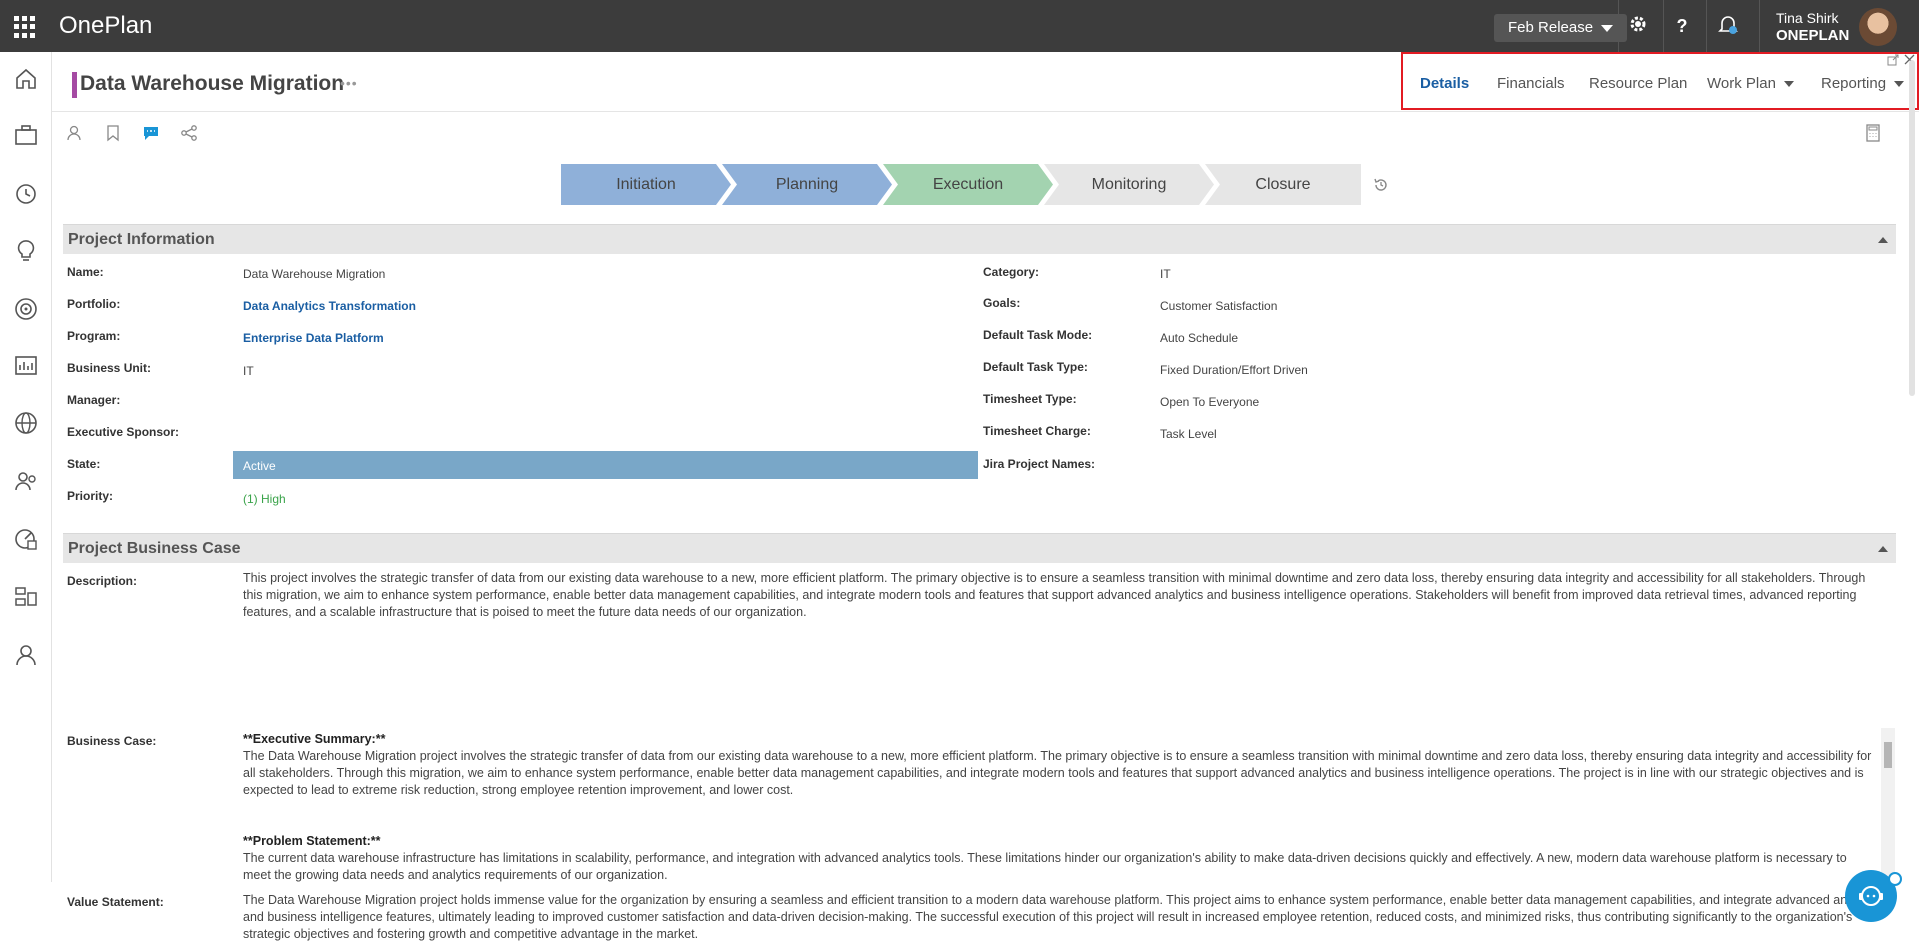 The width and height of the screenshot is (1919, 945). Describe the element at coordinates (94, 304) in the screenshot. I see `field-label: Portfolio:` at that location.